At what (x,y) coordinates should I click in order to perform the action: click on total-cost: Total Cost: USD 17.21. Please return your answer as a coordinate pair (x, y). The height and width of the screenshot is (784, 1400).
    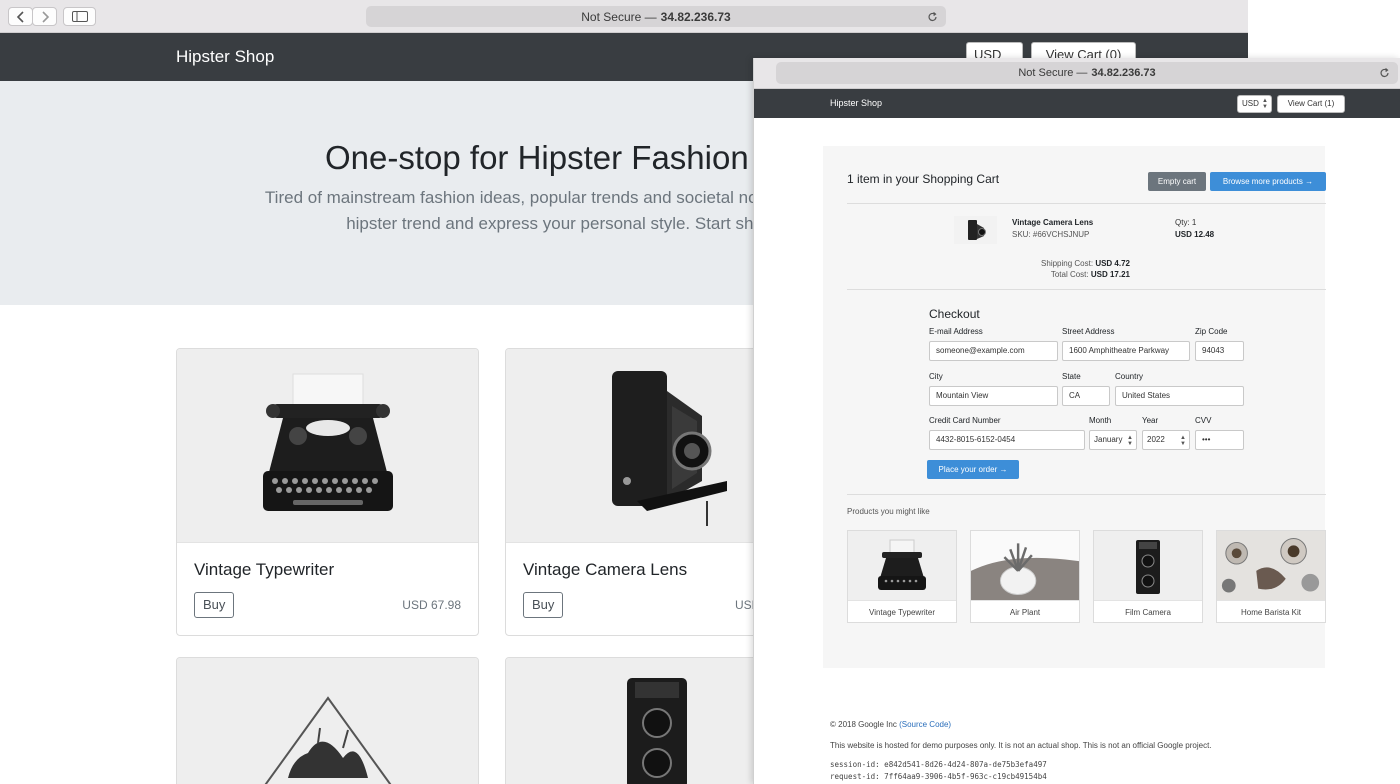
    Looking at the image, I should click on (1090, 274).